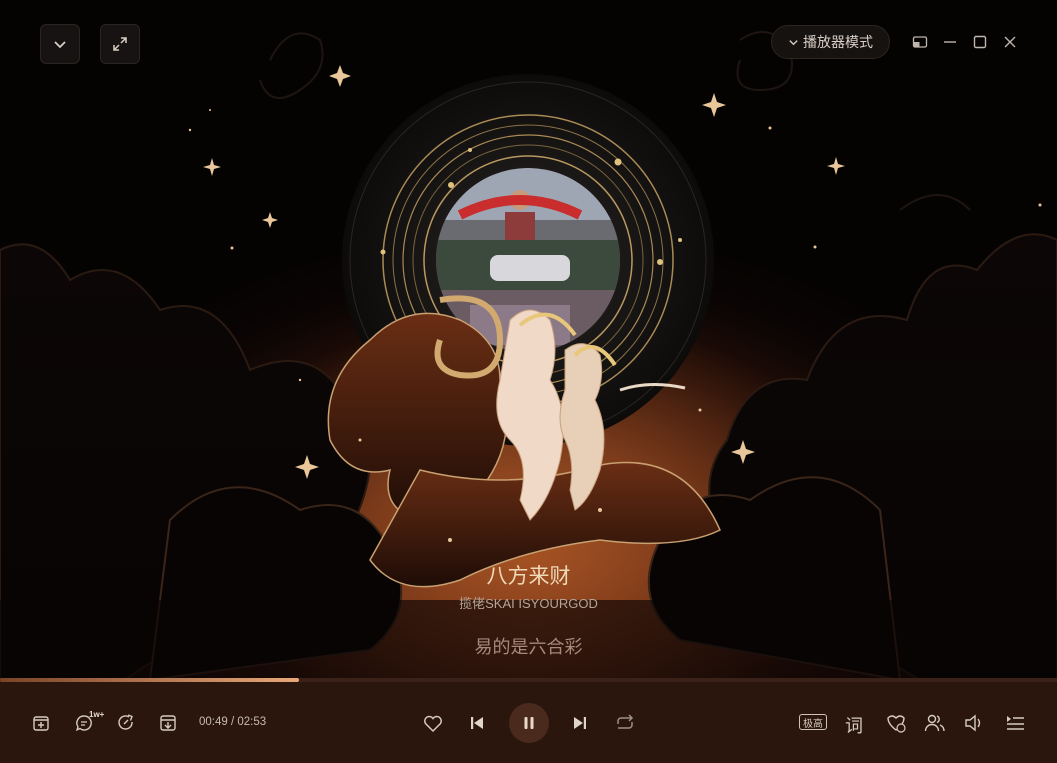 The image size is (1057, 763). I want to click on sound-effect-icon, so click(896, 724).